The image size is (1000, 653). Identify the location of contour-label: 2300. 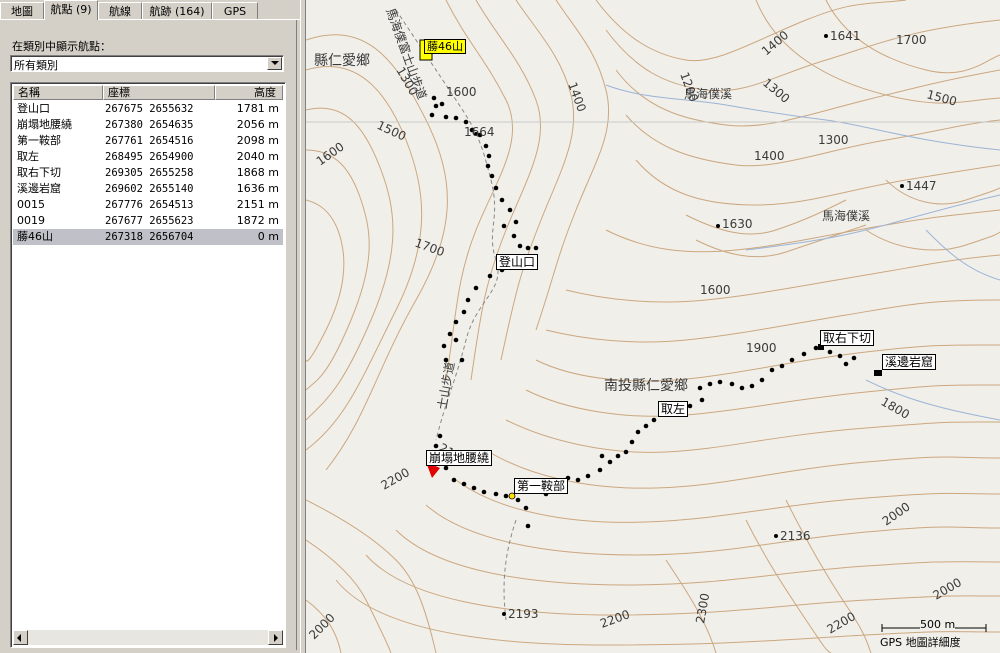
(702, 608).